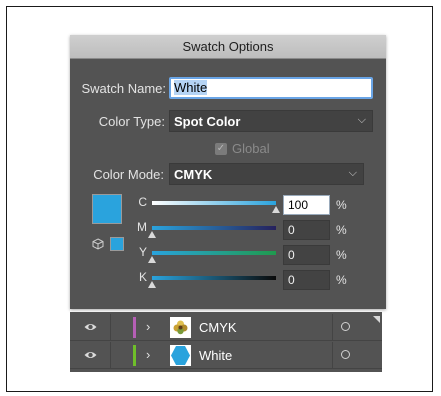 The height and width of the screenshot is (396, 441). What do you see at coordinates (207, 121) in the screenshot?
I see `color-type-value: Spot Color` at bounding box center [207, 121].